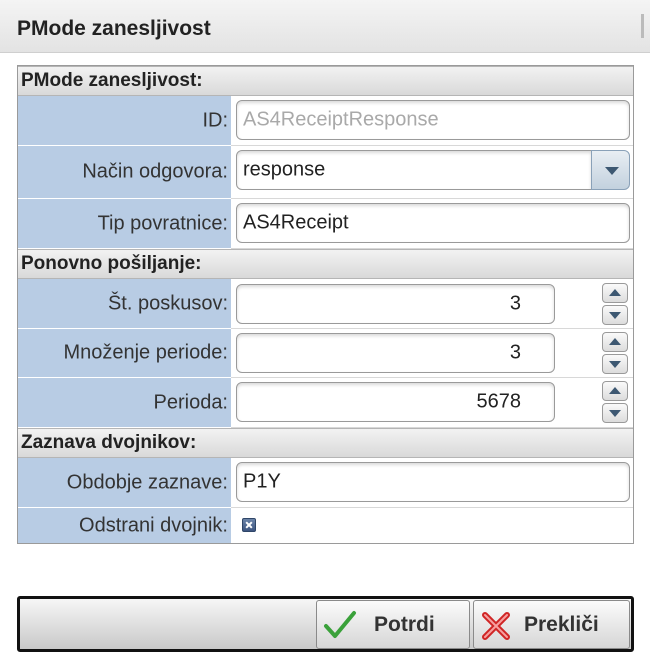  What do you see at coordinates (404, 624) in the screenshot?
I see `confirm-label: Potrdi` at bounding box center [404, 624].